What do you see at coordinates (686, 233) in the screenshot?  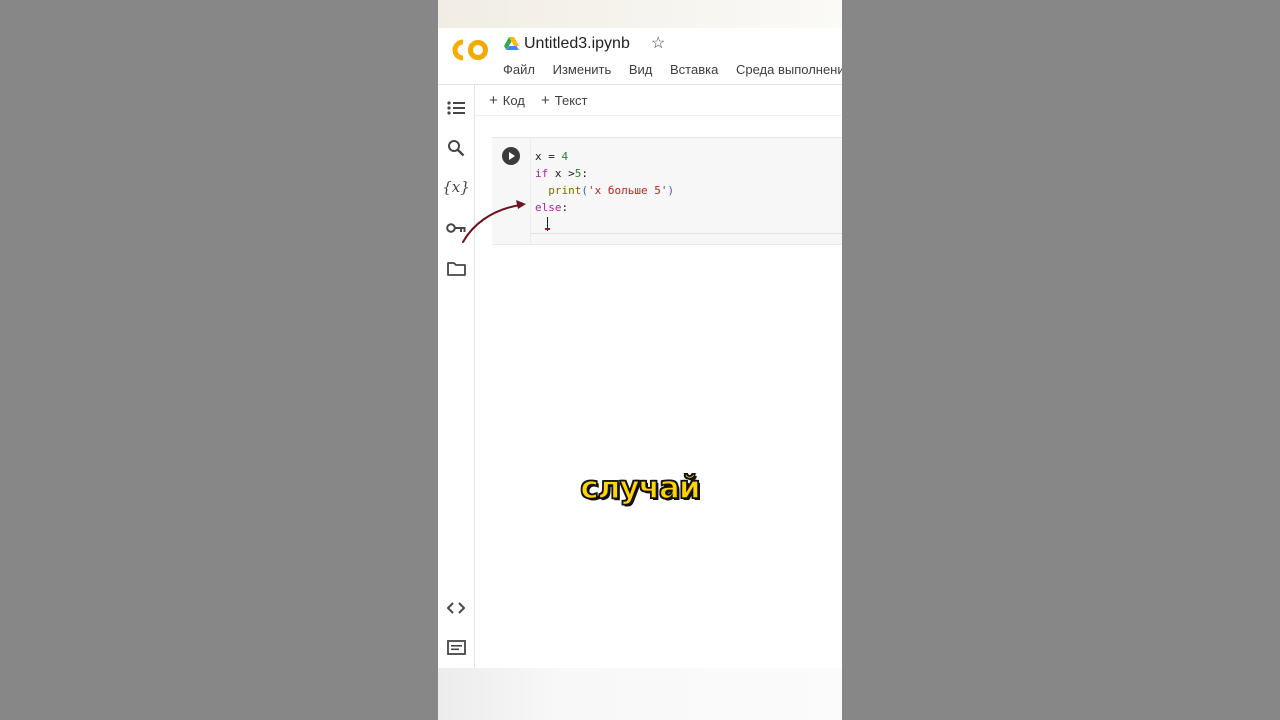 I see `current-line-divider` at bounding box center [686, 233].